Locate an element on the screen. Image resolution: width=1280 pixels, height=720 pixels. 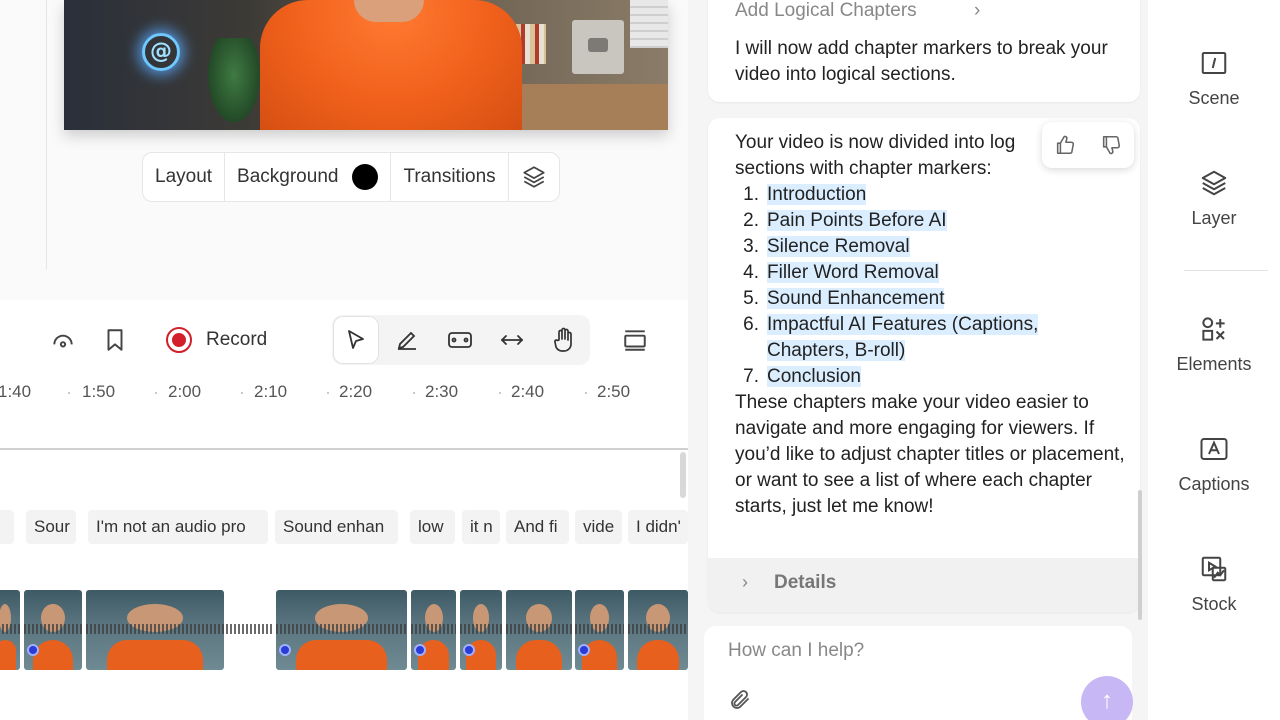
caption-chip: I didn' is located at coordinates (658, 527).